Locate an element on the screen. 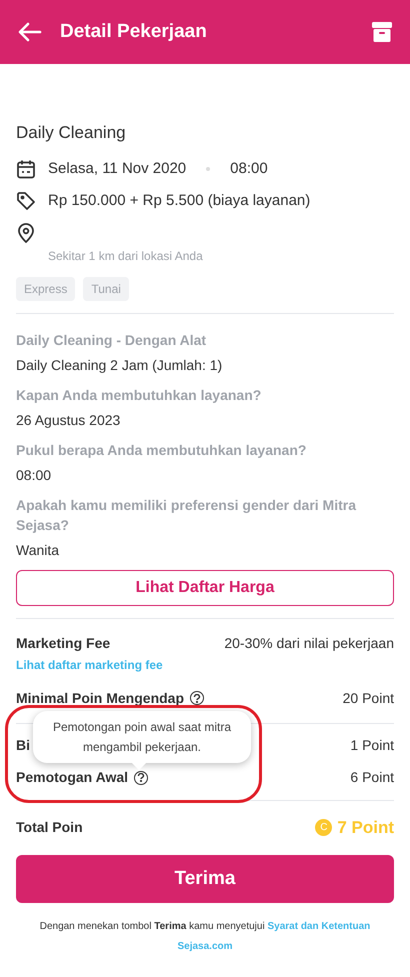  answer-text: Wanita is located at coordinates (38, 550).